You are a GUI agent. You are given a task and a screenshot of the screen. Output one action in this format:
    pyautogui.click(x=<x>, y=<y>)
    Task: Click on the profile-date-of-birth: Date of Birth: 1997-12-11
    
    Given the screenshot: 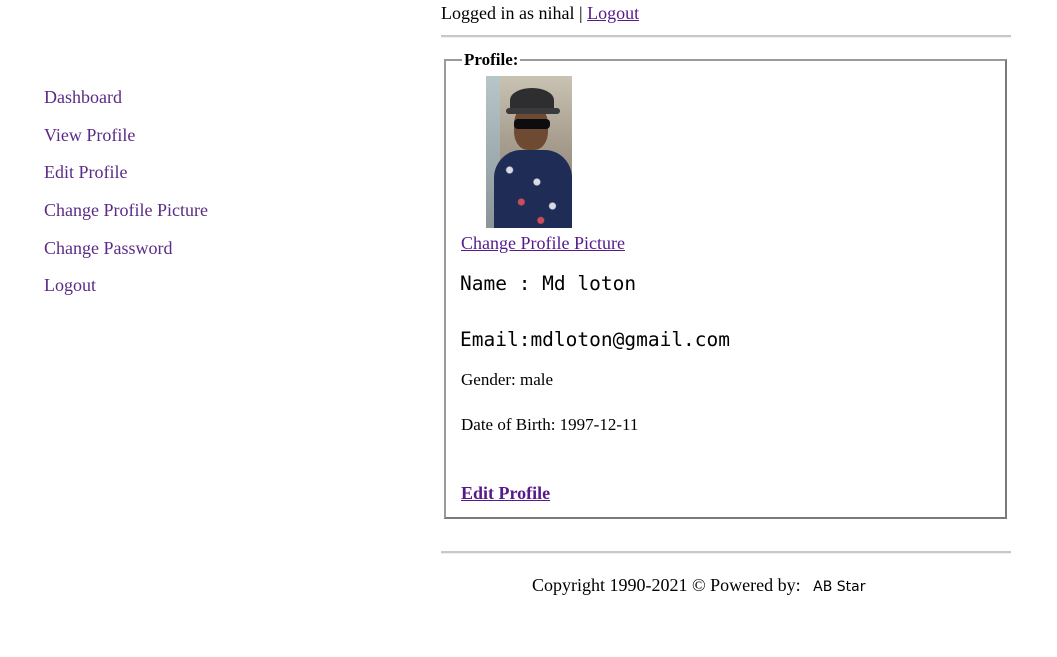 What is the action you would take?
    pyautogui.click(x=550, y=424)
    